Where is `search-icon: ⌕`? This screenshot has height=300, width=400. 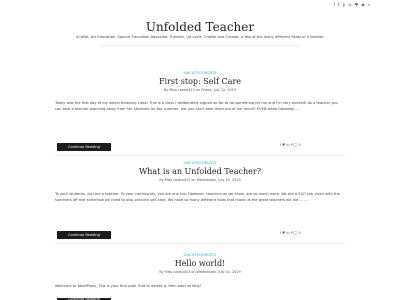 search-icon: ⌕ is located at coordinates (369, 5).